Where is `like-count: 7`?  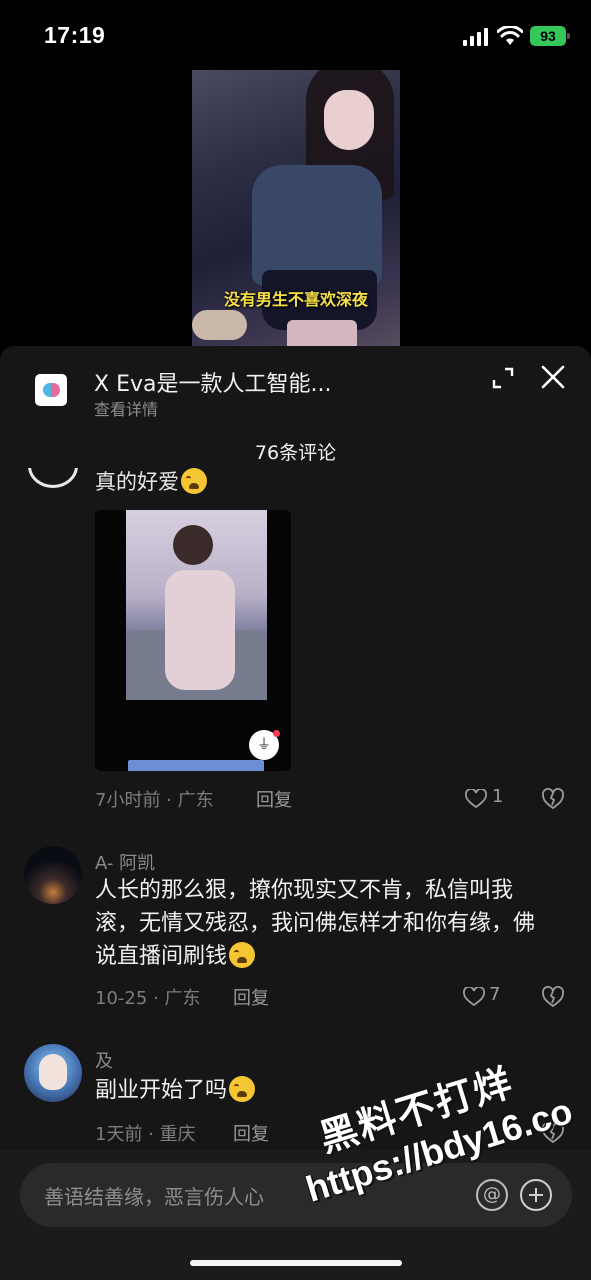
like-count: 7 is located at coordinates (495, 994).